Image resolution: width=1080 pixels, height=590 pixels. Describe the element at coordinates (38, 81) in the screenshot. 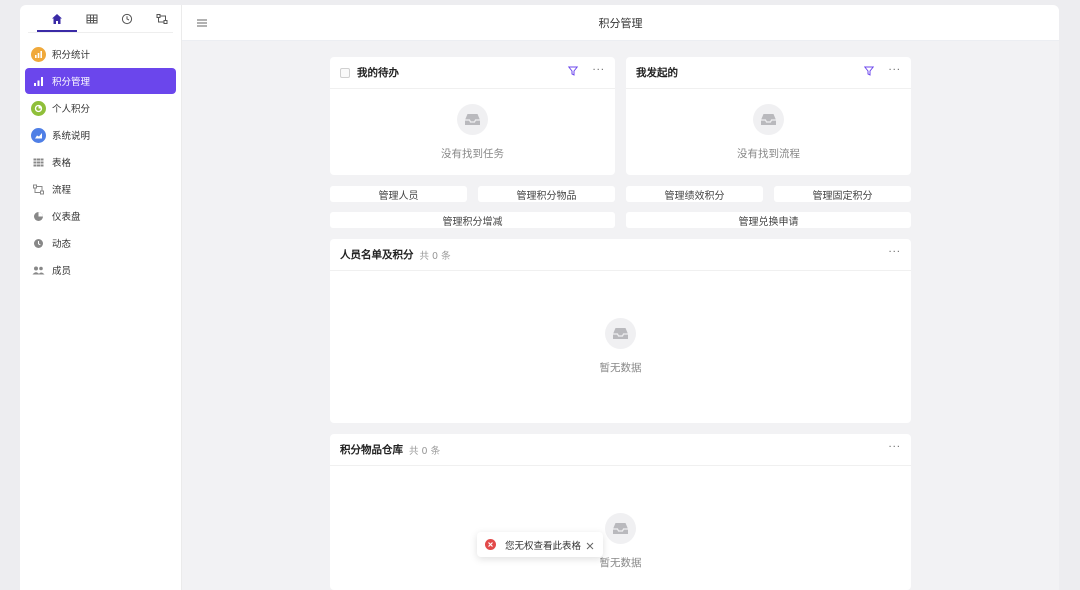

I see `bar-chart-icon` at that location.